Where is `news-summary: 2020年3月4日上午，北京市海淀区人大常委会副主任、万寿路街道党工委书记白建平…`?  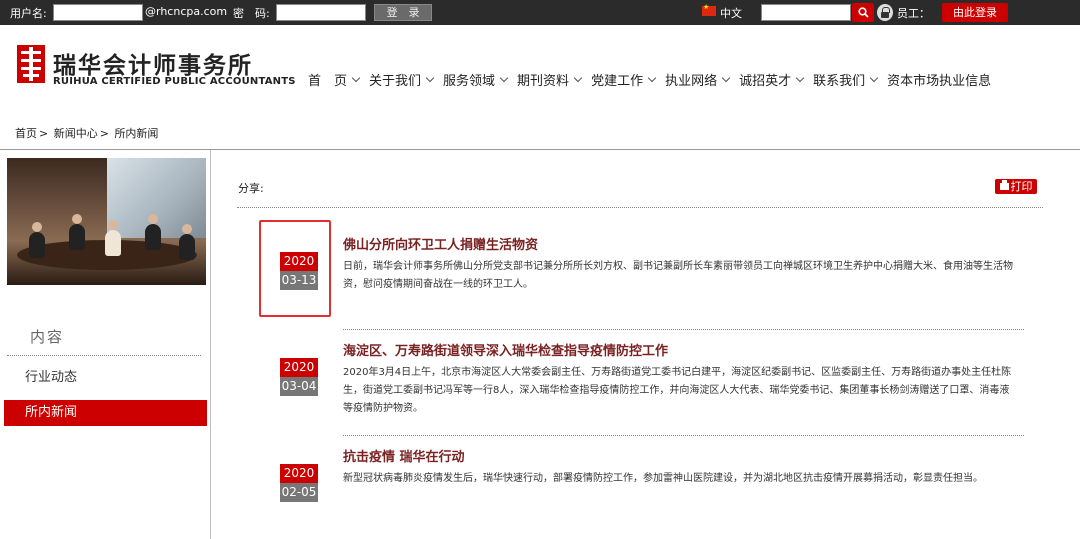 news-summary: 2020年3月4日上午，北京市海淀区人大常委会副主任、万寿路街道党工委书记白建平… is located at coordinates (677, 390).